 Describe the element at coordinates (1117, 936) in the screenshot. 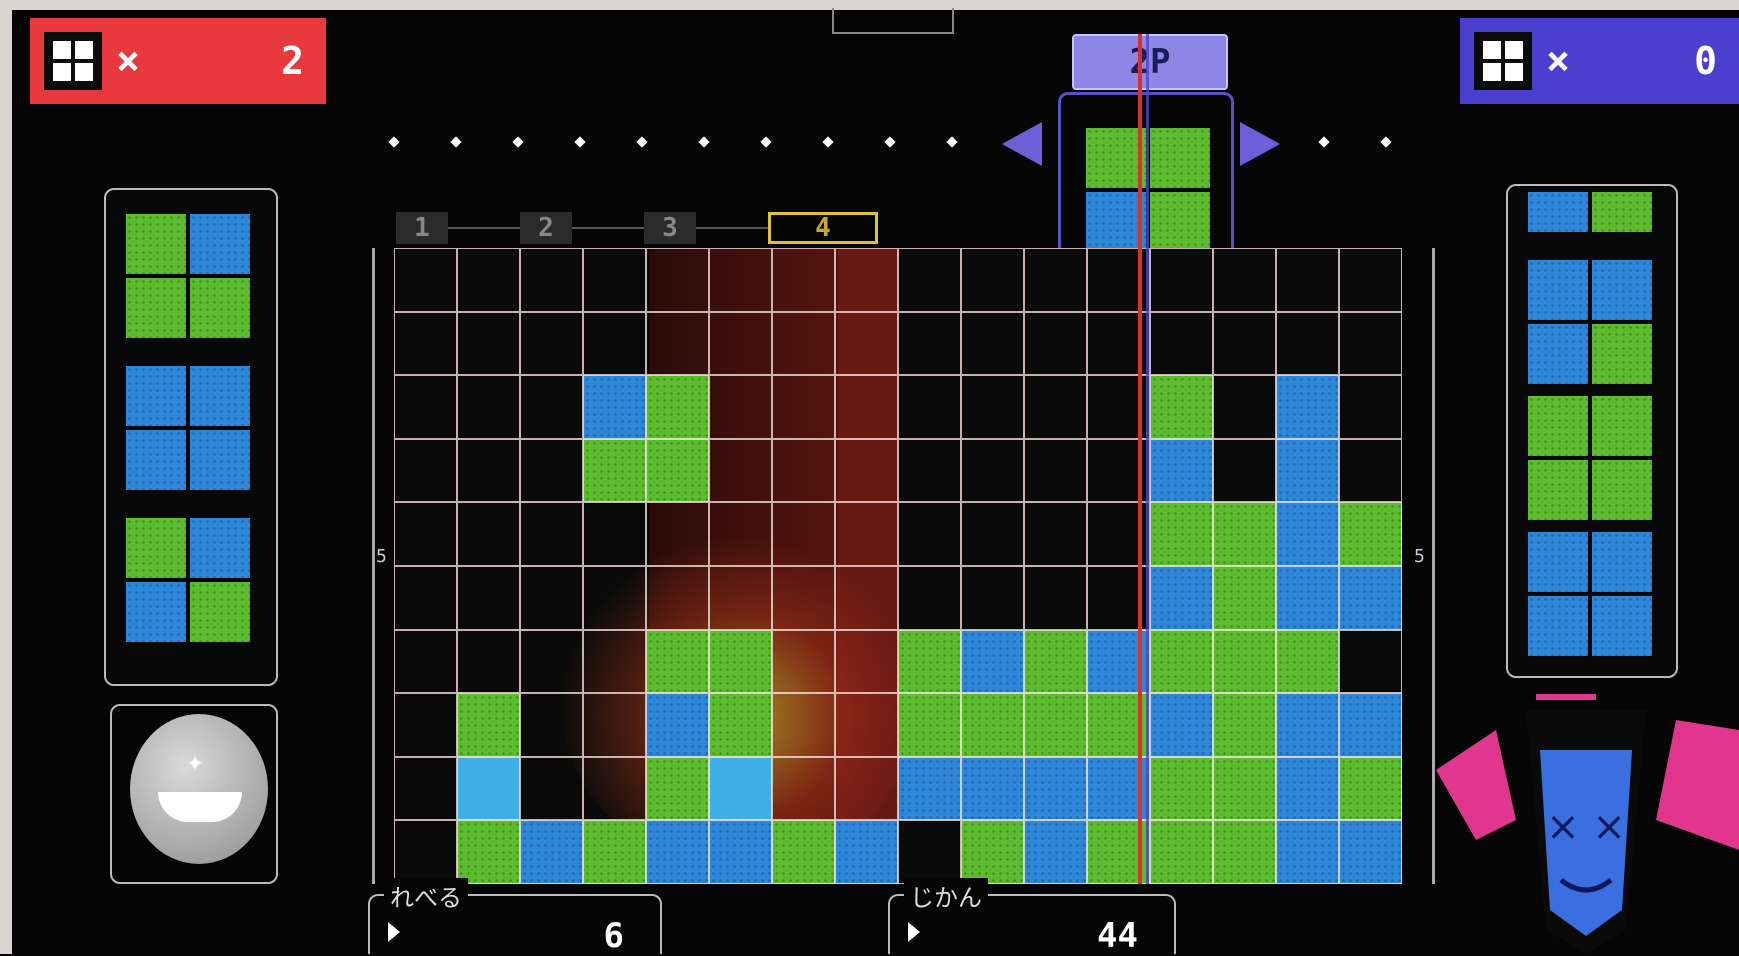

I see `time-value: 44` at that location.